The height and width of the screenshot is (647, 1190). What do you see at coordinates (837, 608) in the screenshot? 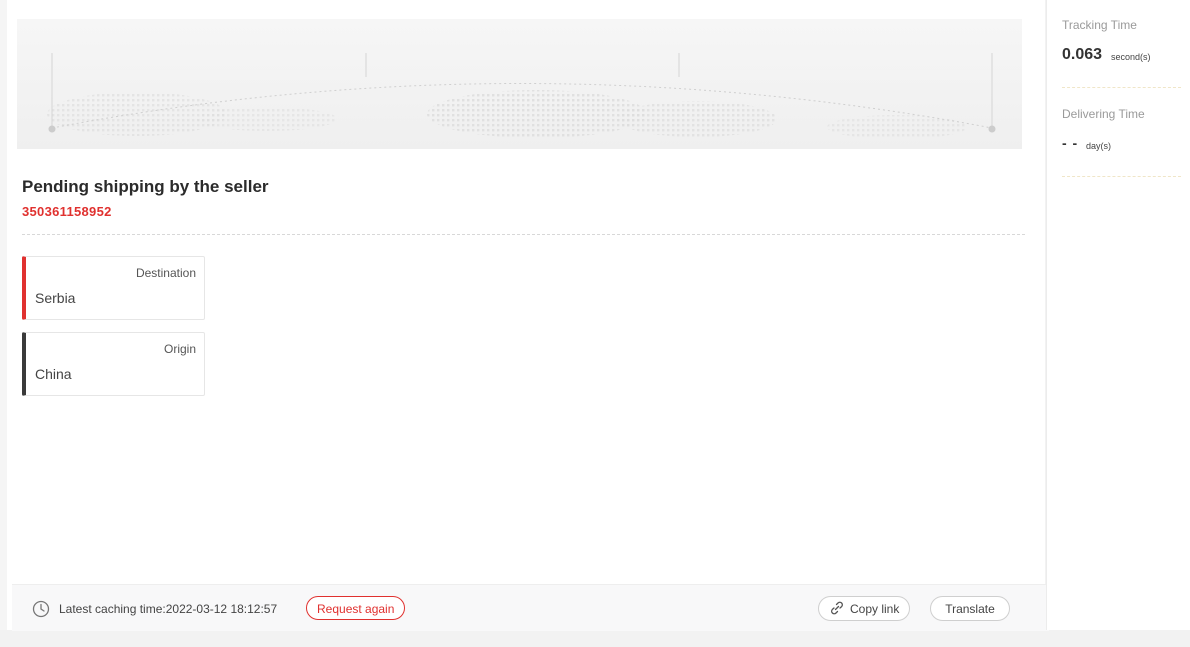
I see `link-icon` at bounding box center [837, 608].